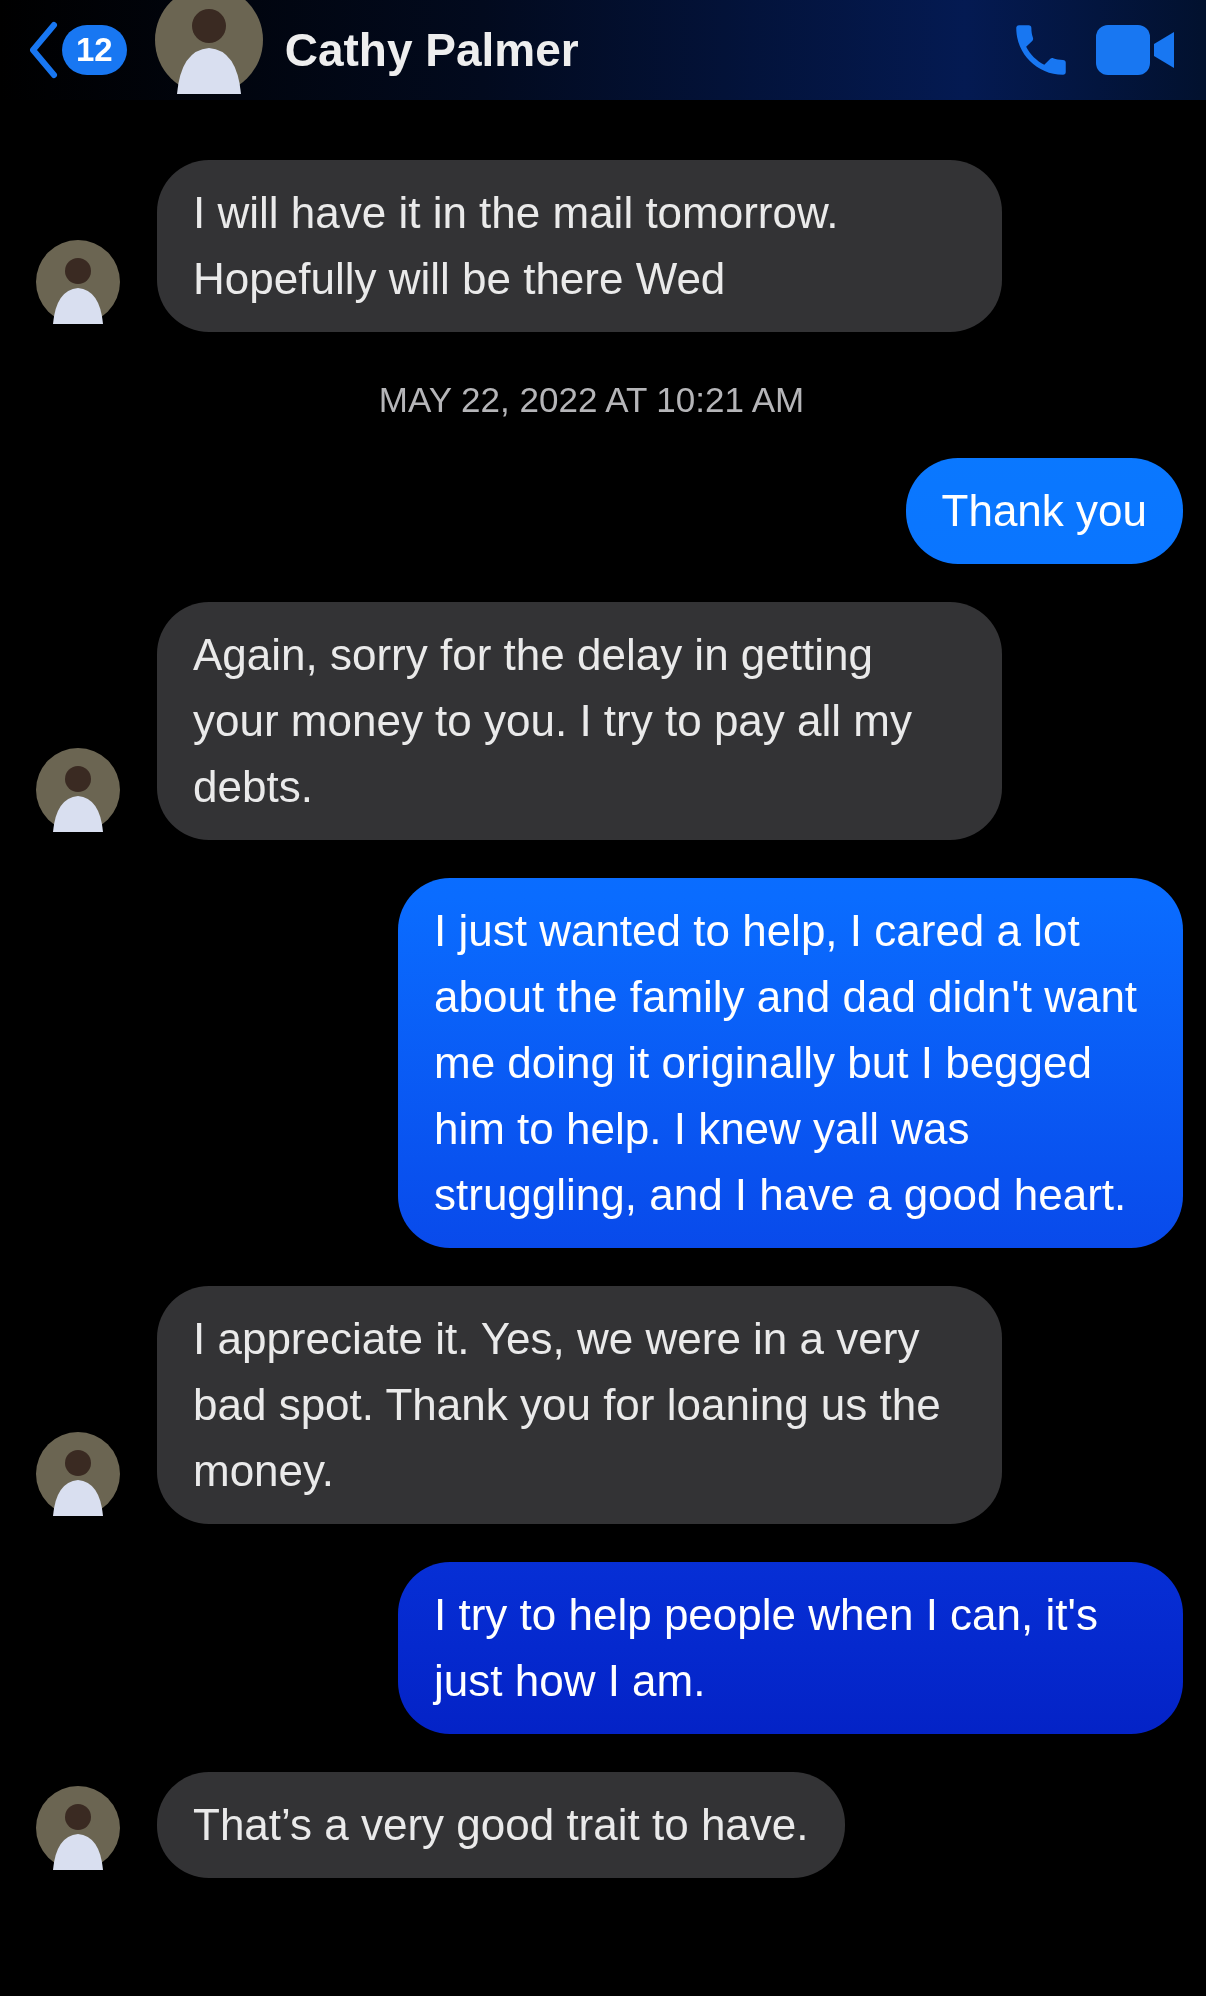 The height and width of the screenshot is (1996, 1206). I want to click on video-camera-icon, so click(1136, 50).